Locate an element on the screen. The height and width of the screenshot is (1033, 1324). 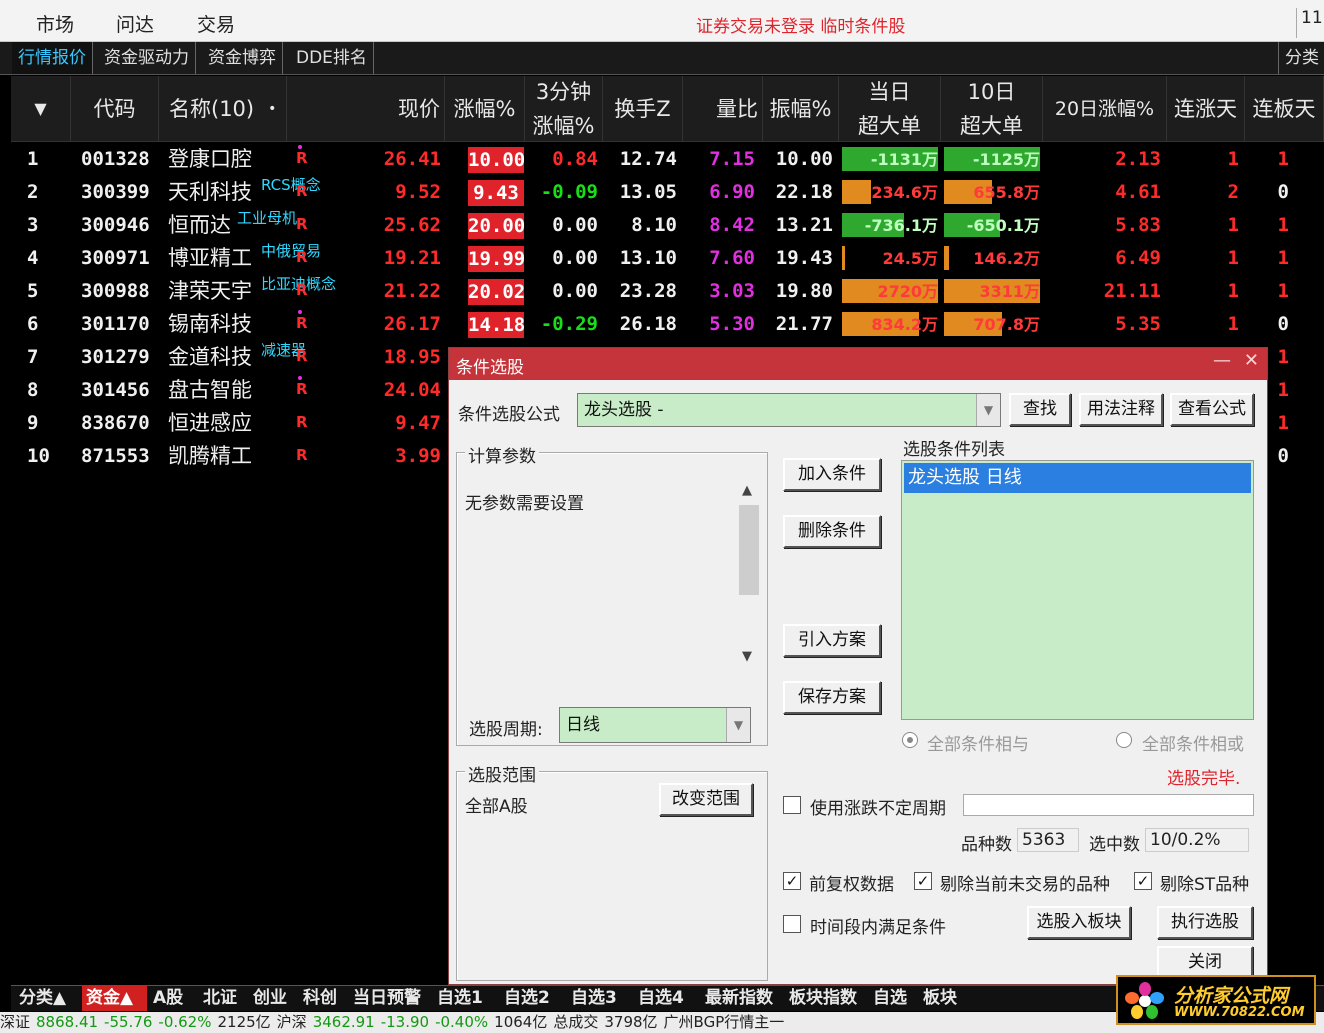
stock-price: 25.62 is located at coordinates (412, 225).